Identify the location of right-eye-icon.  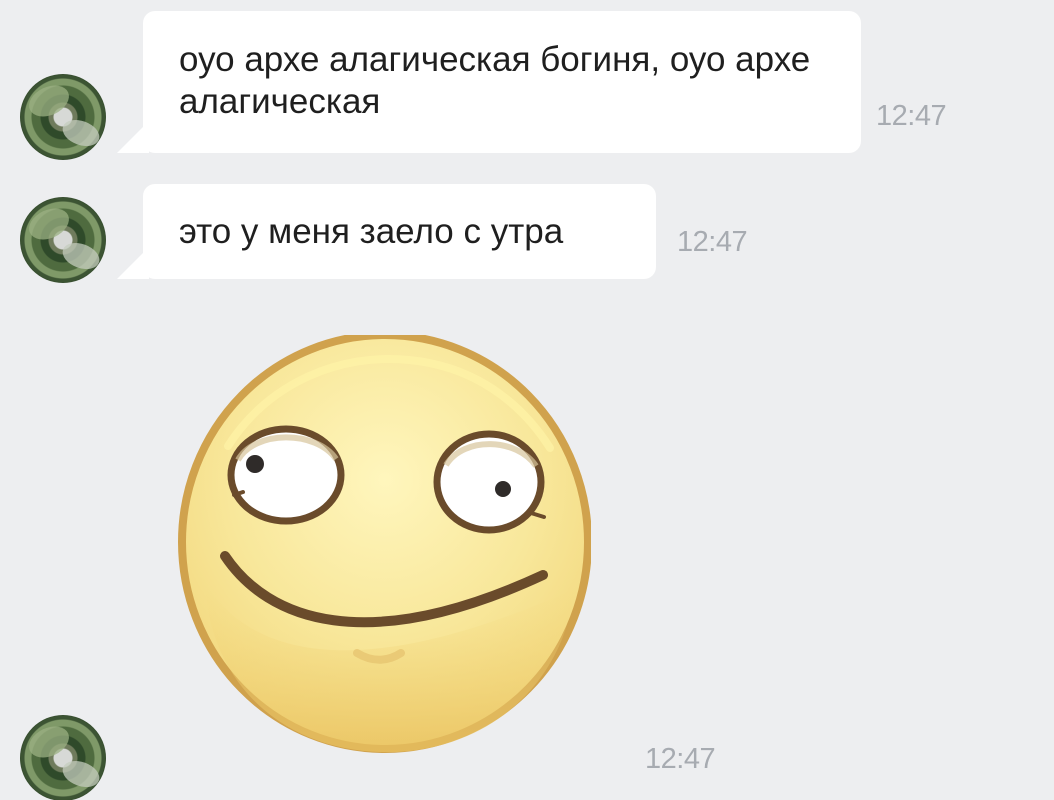
(489, 482).